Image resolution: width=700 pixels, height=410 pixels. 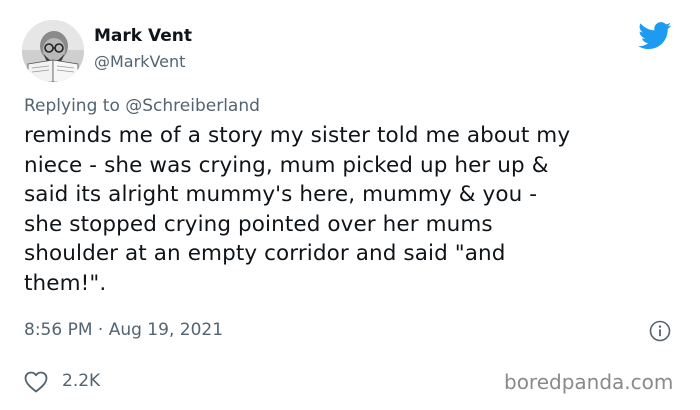 What do you see at coordinates (660, 331) in the screenshot?
I see `info-icon` at bounding box center [660, 331].